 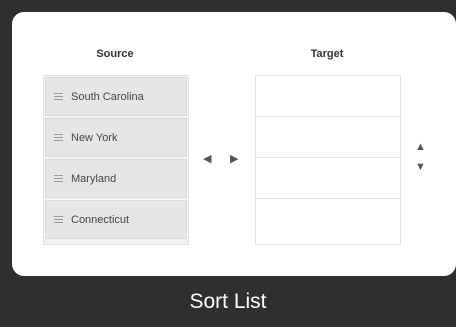 I want to click on source-item-new-york: New York, so click(x=116, y=137).